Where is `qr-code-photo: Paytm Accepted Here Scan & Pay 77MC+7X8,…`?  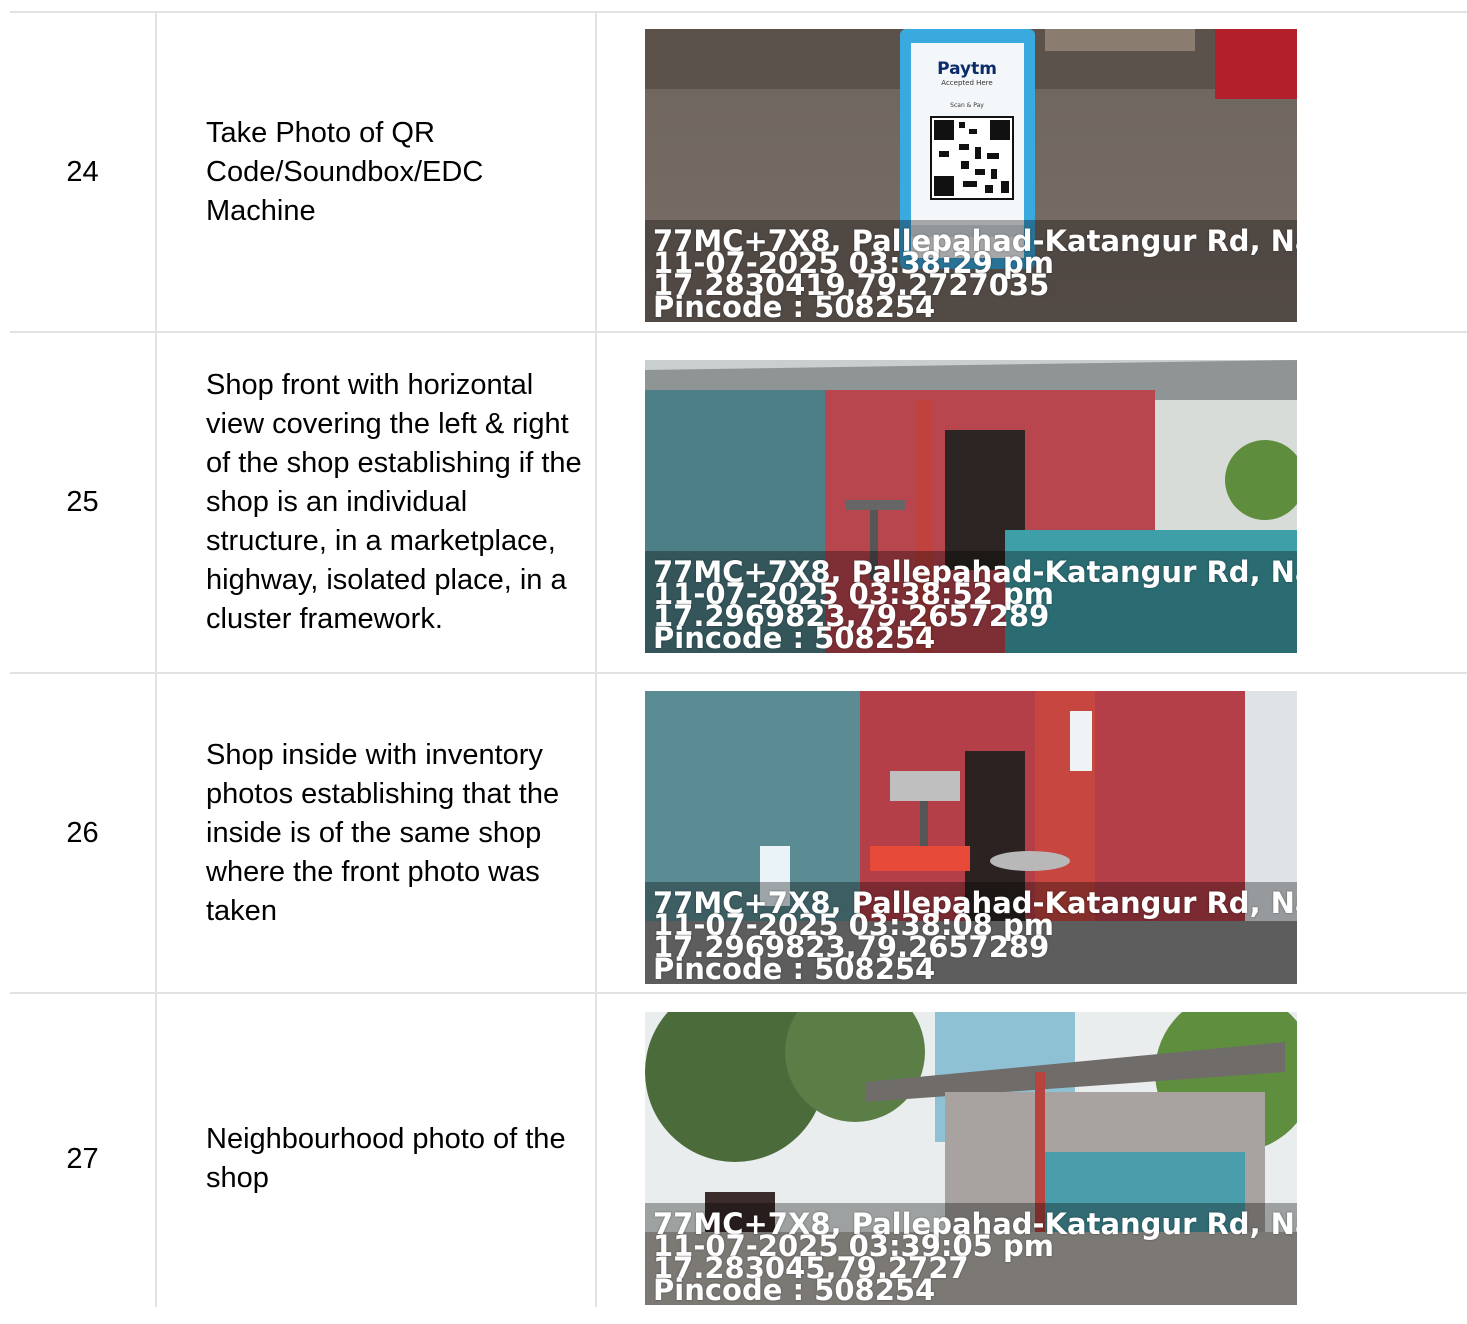 qr-code-photo: Paytm Accepted Here Scan & Pay 77MC+7X8,… is located at coordinates (971, 175).